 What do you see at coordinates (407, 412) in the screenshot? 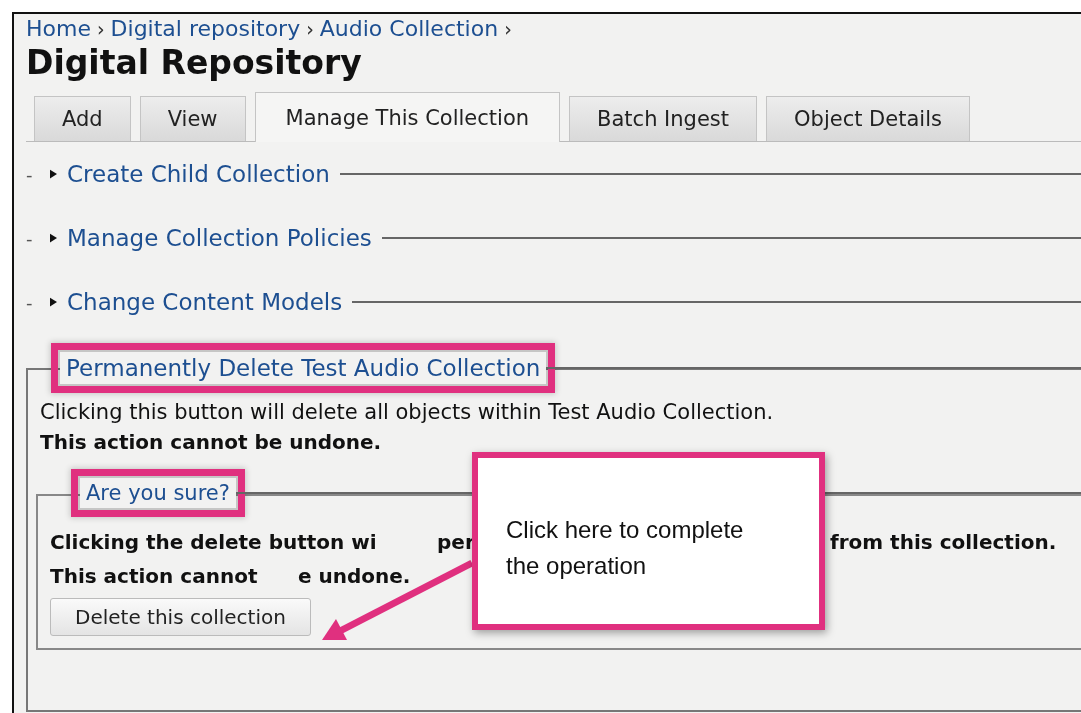
I see `description-text: Clicking this button will delete all objects within Test Audio Collection.` at bounding box center [407, 412].